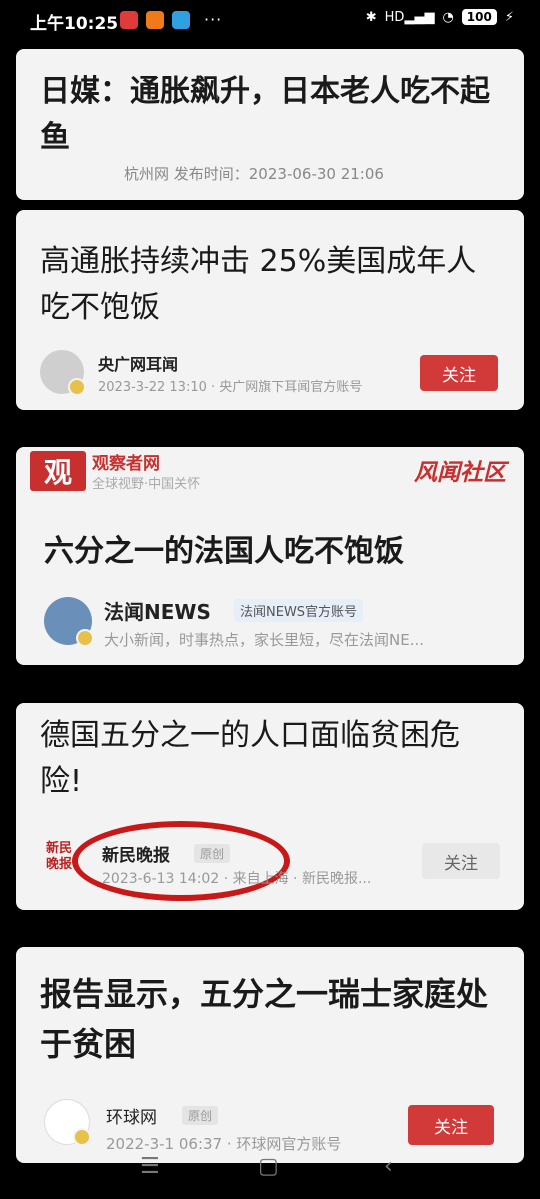  Describe the element at coordinates (131, 1115) in the screenshot. I see `source-name: 环球网` at that location.